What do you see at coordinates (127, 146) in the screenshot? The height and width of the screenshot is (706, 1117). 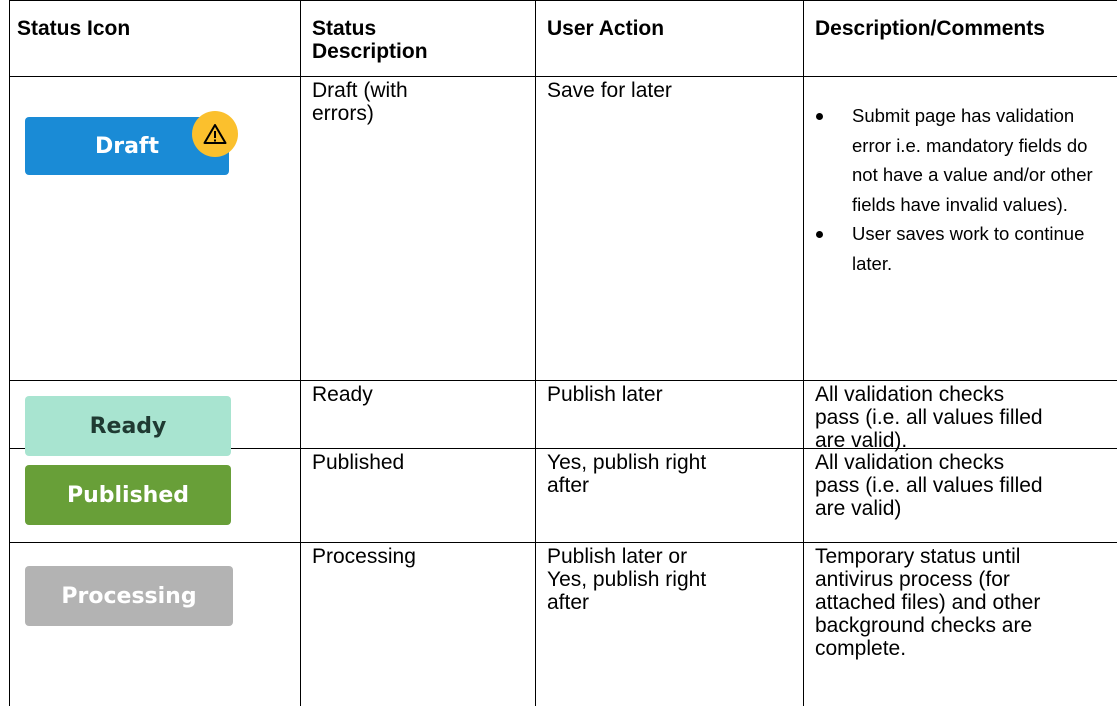 I see `draft-badge-label: Draft` at bounding box center [127, 146].